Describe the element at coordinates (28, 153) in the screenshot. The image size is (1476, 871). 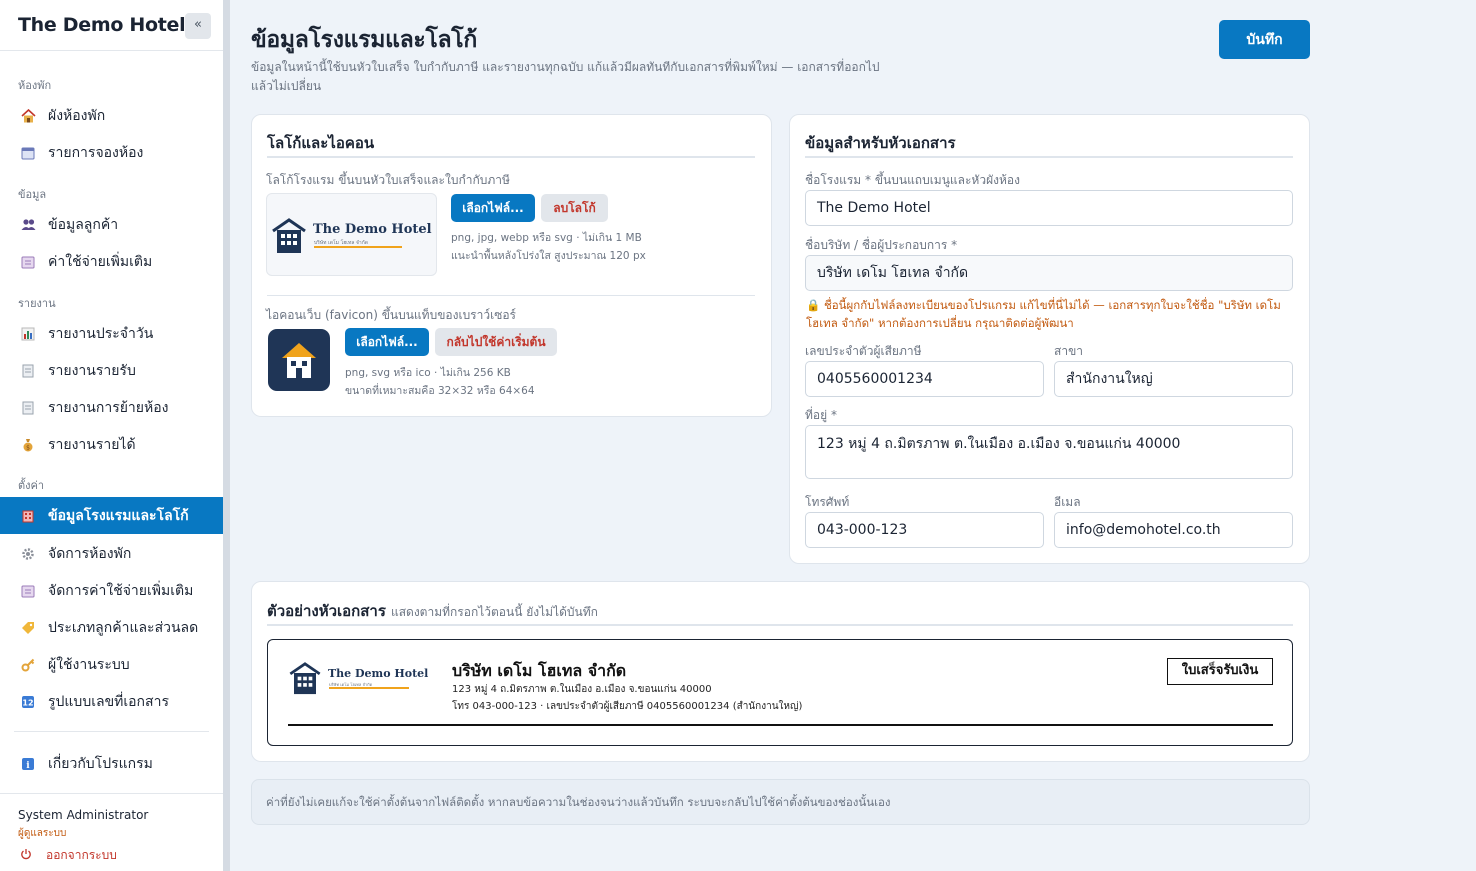
I see `calendar-icon` at that location.